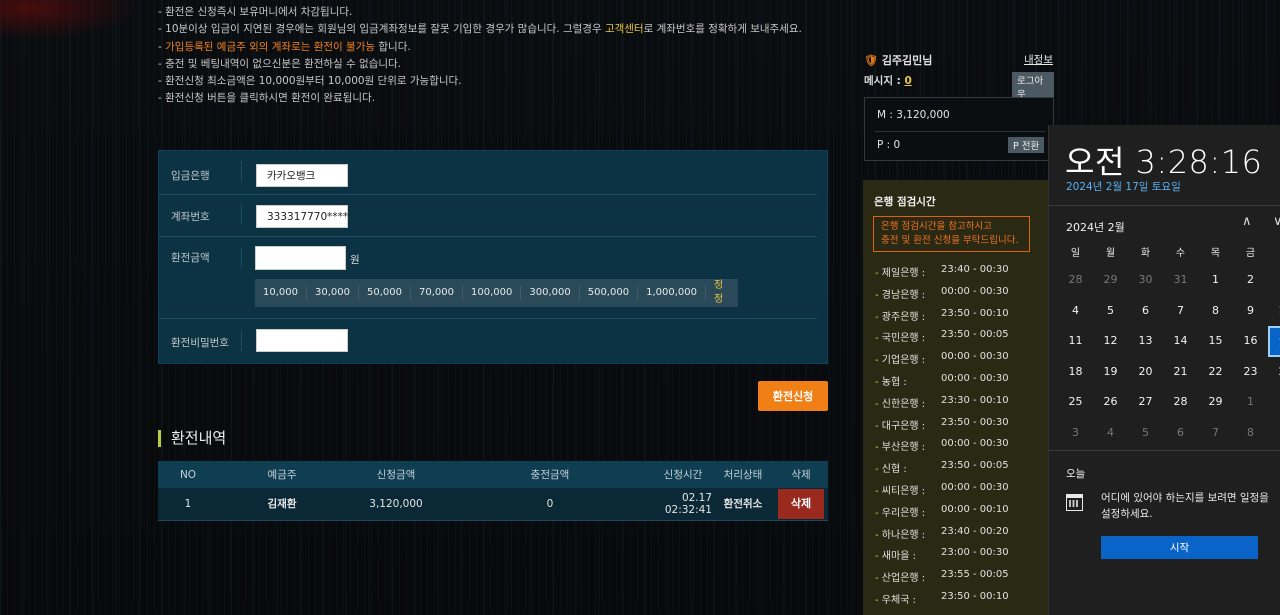 The width and height of the screenshot is (1280, 615). What do you see at coordinates (889, 145) in the screenshot?
I see `point-balance: P : 0` at bounding box center [889, 145].